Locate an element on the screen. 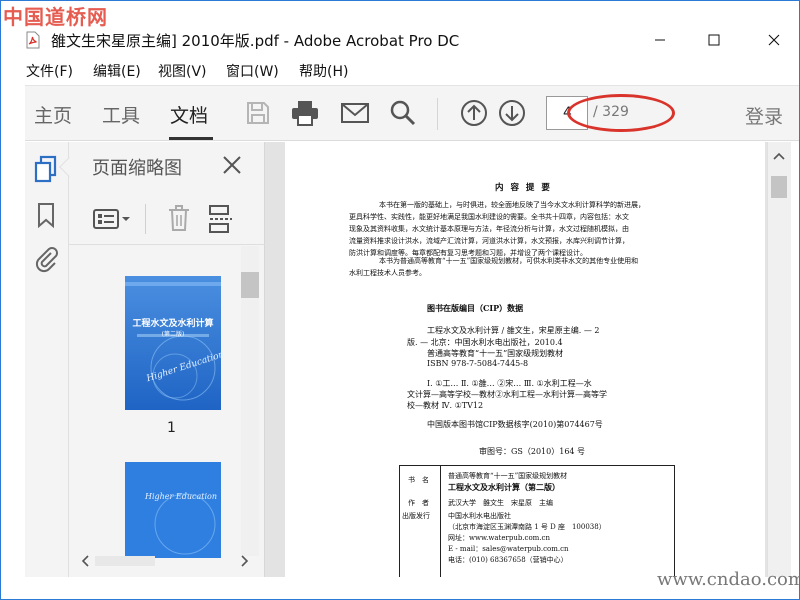 This screenshot has width=800, height=600. insert-page-icon is located at coordinates (220, 219).